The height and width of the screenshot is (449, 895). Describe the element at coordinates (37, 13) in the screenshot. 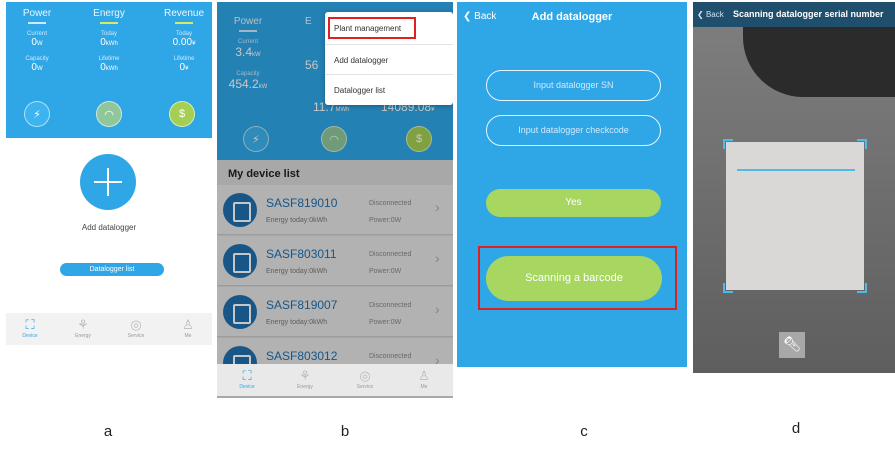

I see `power-title: Power` at that location.